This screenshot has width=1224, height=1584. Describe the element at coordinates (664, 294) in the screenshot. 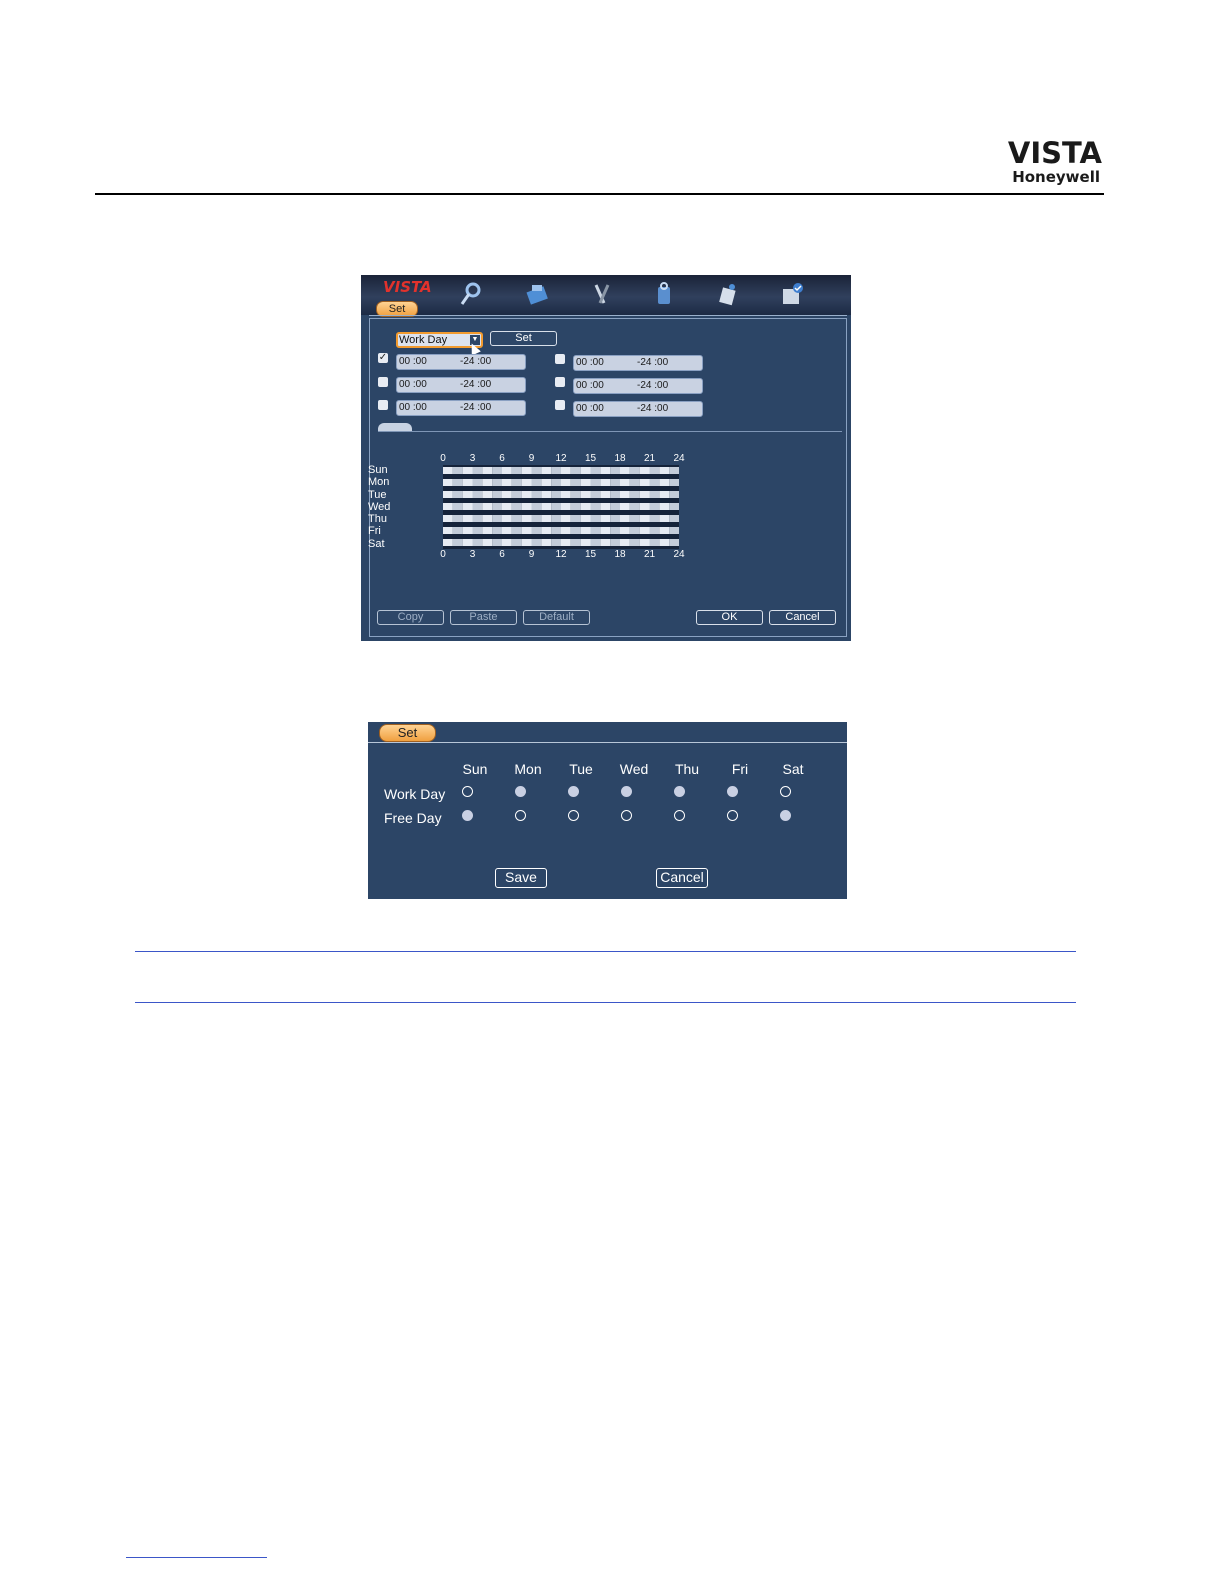

I see `storage-icon` at that location.